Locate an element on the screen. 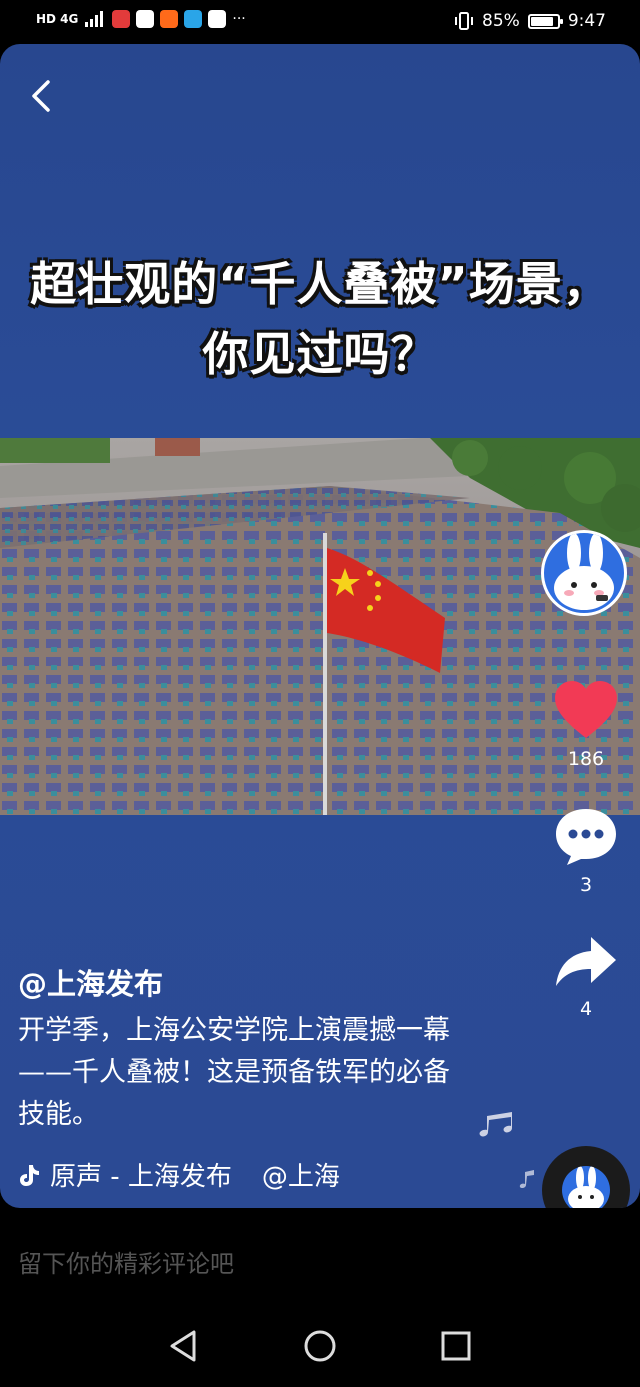 The width and height of the screenshot is (640, 1387). triangle-back-icon is located at coordinates (183, 1346).